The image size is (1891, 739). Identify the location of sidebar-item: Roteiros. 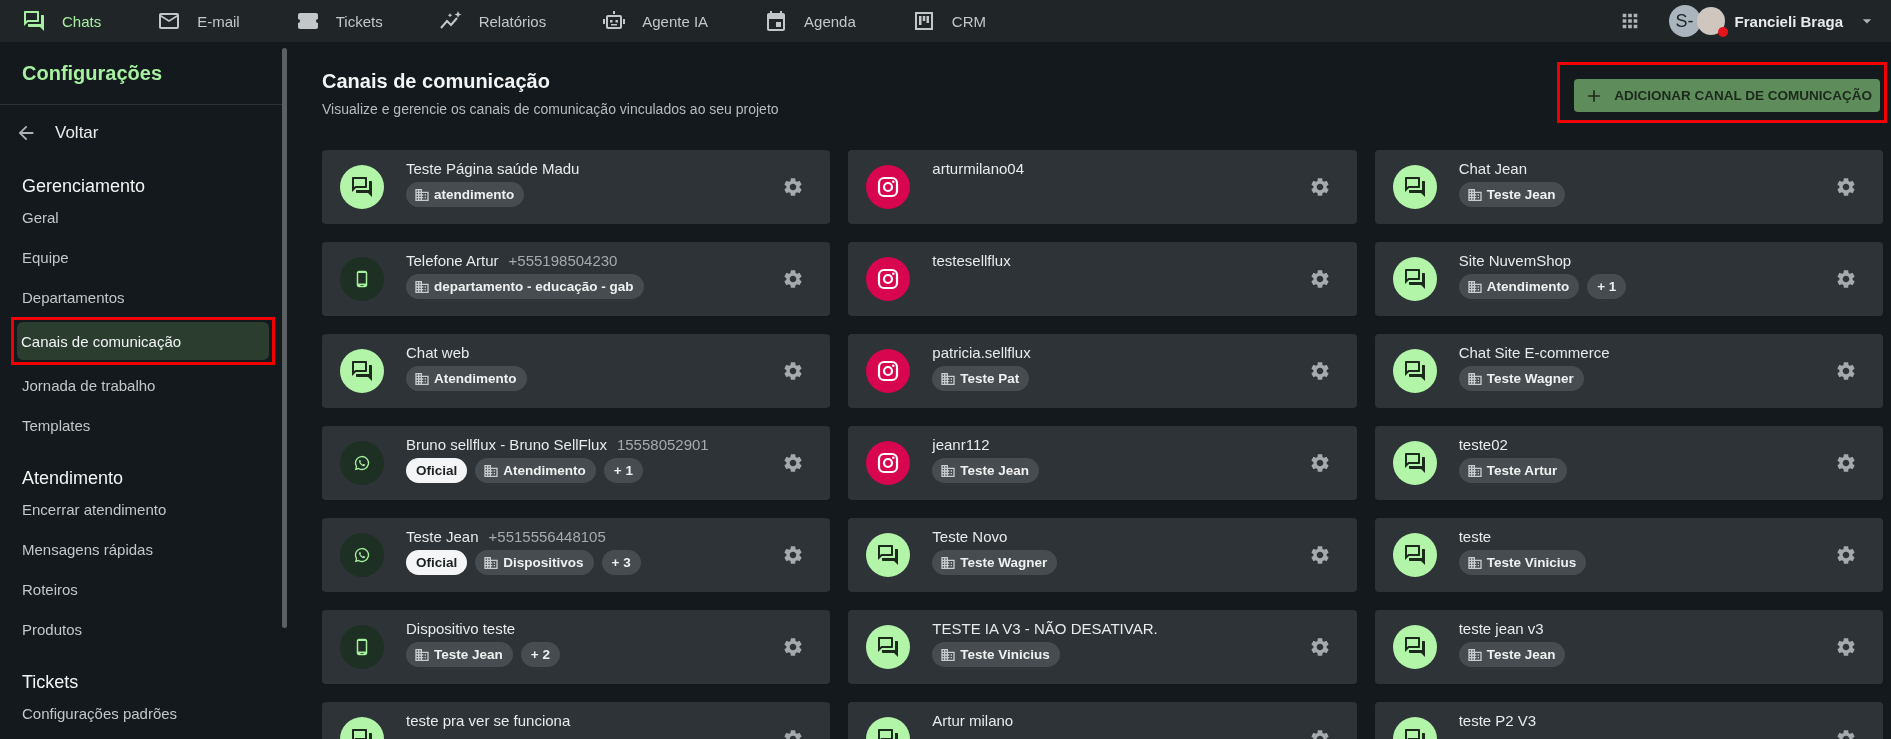
(143, 589).